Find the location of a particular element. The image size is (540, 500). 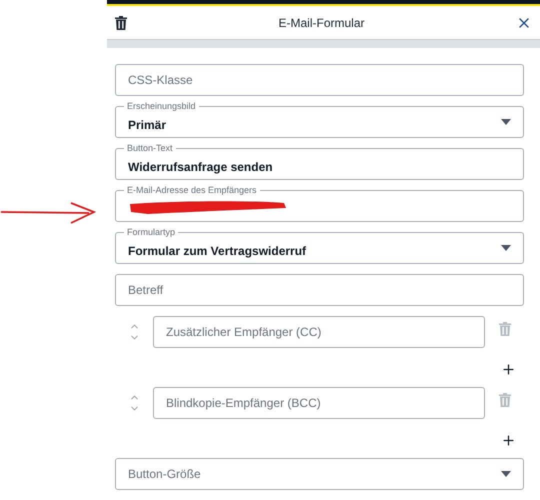

input-field: CSS-Klasse is located at coordinates (319, 80).